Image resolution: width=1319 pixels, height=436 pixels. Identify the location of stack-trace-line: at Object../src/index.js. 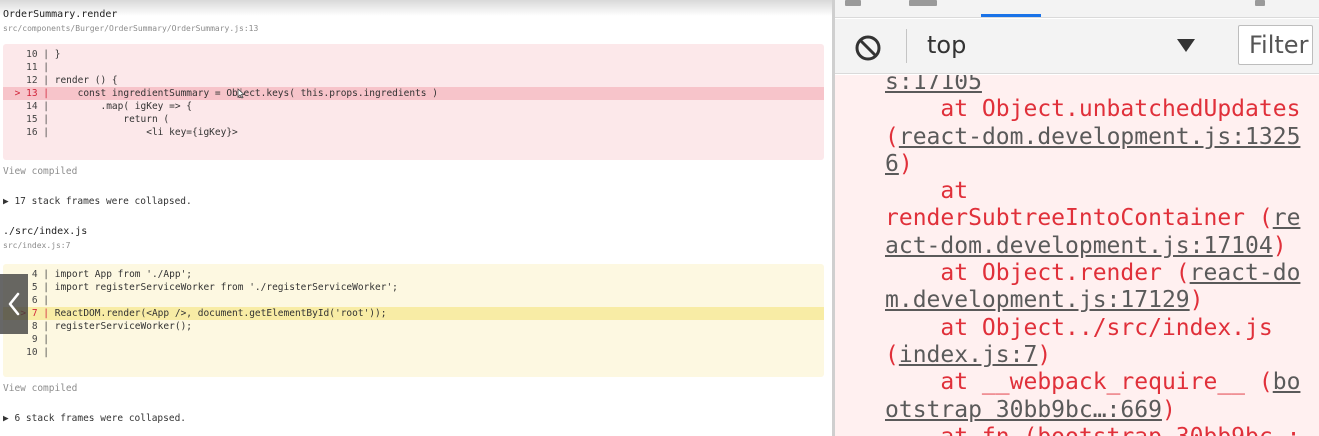
(1092, 328).